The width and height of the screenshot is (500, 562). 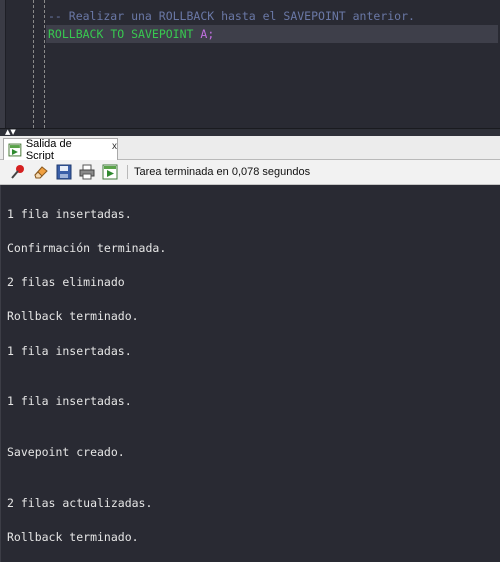 I want to click on editor-margin, so click(x=3, y=64).